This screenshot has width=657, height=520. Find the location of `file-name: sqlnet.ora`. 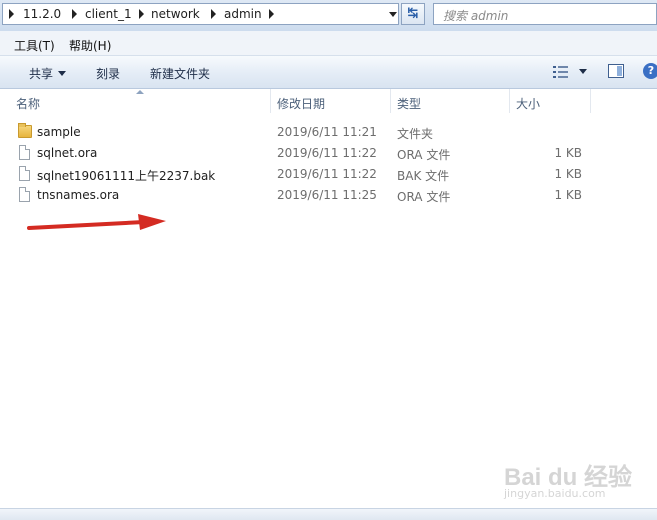

file-name: sqlnet.ora is located at coordinates (67, 153).